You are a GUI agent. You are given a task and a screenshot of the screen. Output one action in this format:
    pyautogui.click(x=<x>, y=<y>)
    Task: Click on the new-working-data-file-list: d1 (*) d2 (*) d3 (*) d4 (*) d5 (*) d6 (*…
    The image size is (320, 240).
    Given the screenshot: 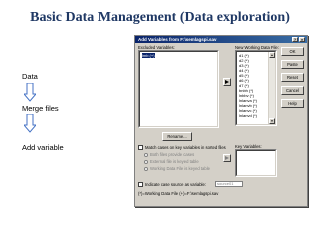 What is the action you would take?
    pyautogui.click(x=256, y=88)
    